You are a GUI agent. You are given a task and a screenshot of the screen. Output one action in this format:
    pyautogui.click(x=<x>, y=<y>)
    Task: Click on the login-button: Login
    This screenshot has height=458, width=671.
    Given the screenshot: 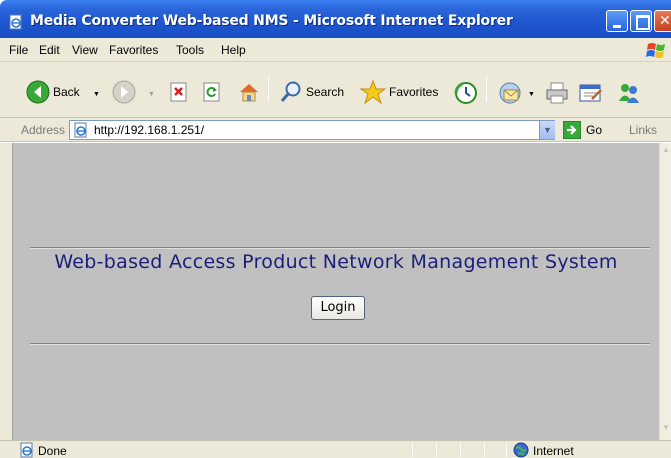 What is the action you would take?
    pyautogui.click(x=338, y=308)
    